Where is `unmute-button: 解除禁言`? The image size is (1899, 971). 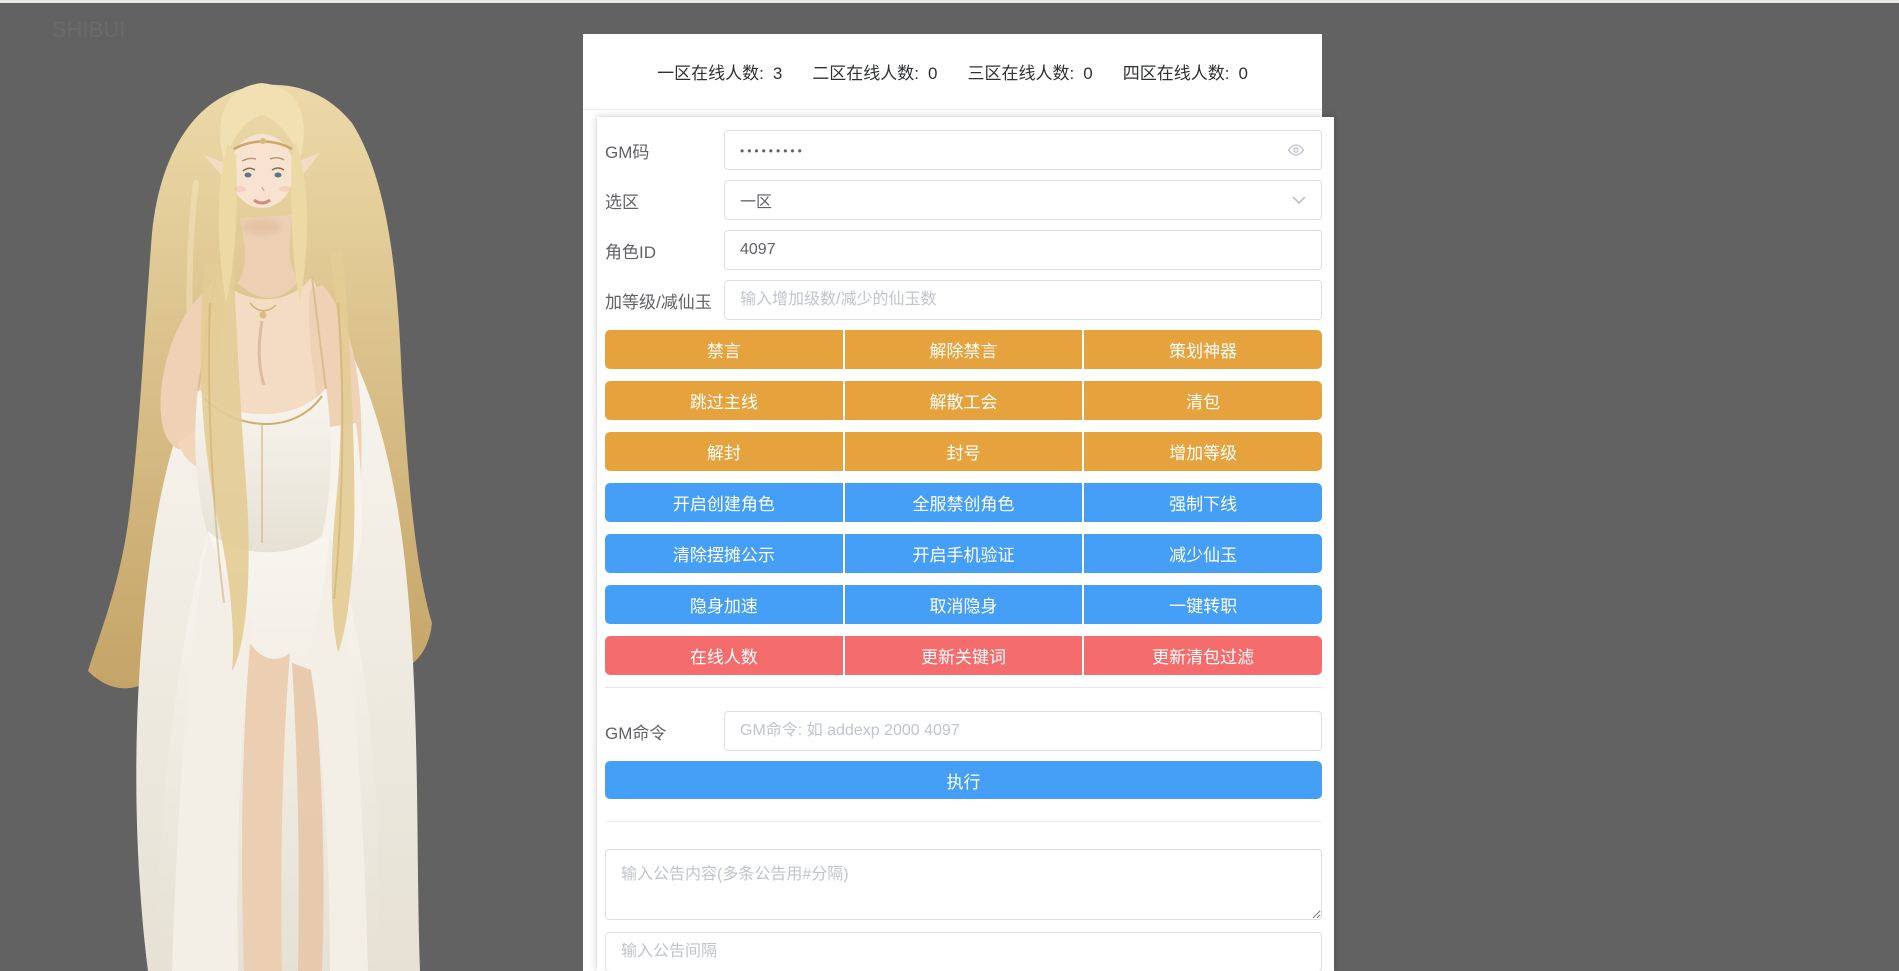
unmute-button: 解除禁言 is located at coordinates (963, 349).